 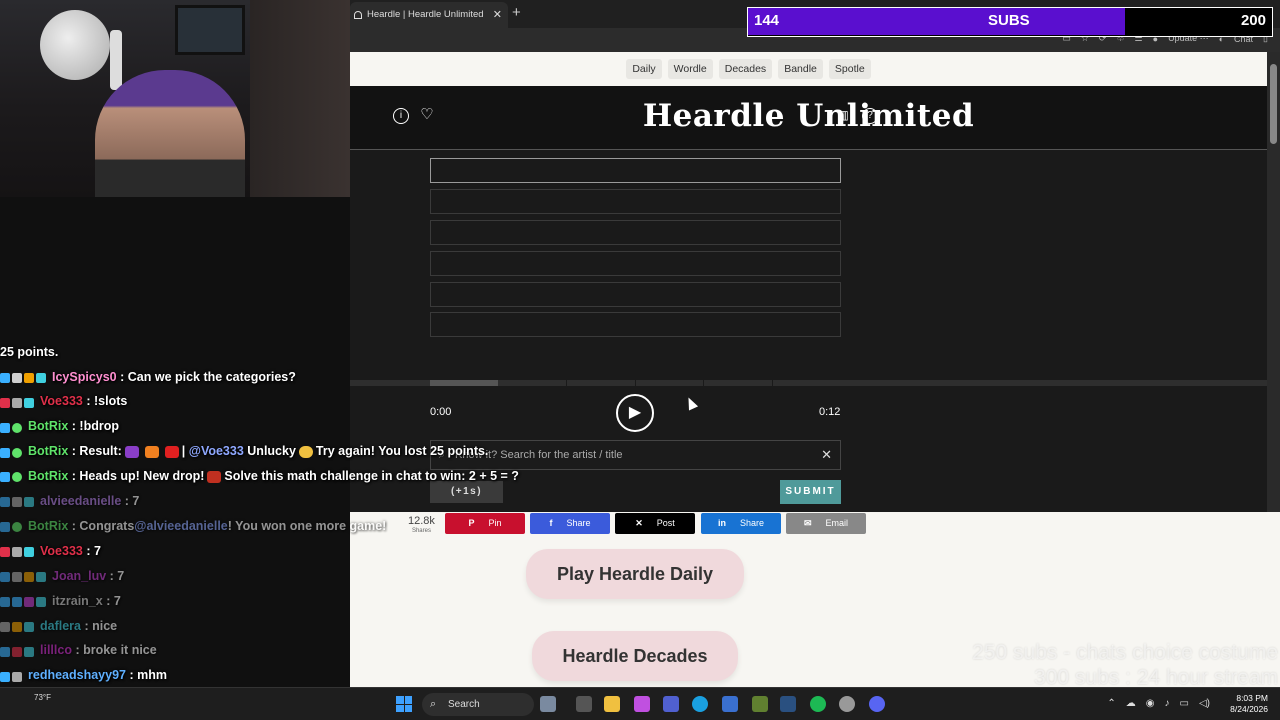 I want to click on chat-username: IcySpicys0, so click(x=84, y=376).